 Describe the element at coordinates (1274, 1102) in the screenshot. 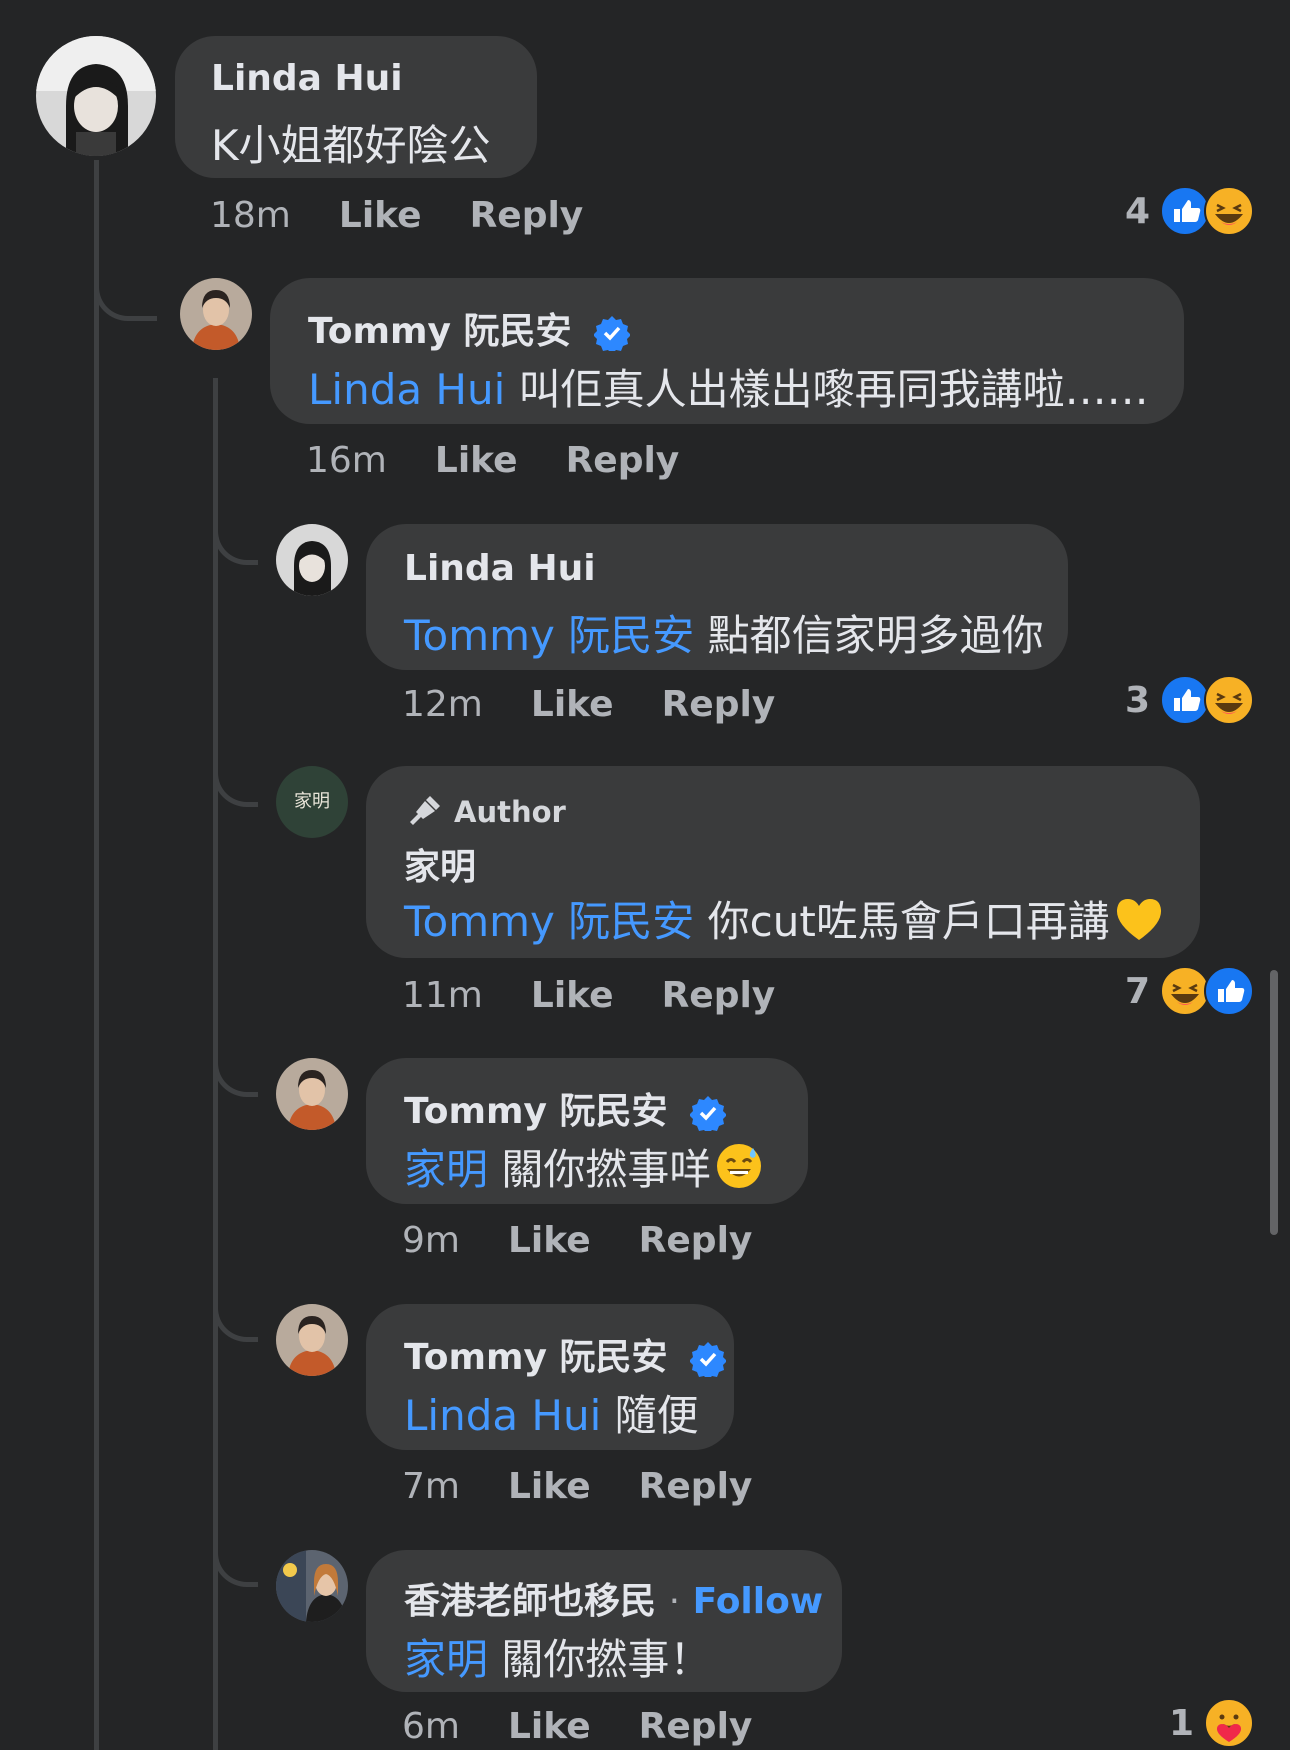

I see `scrollbar` at that location.